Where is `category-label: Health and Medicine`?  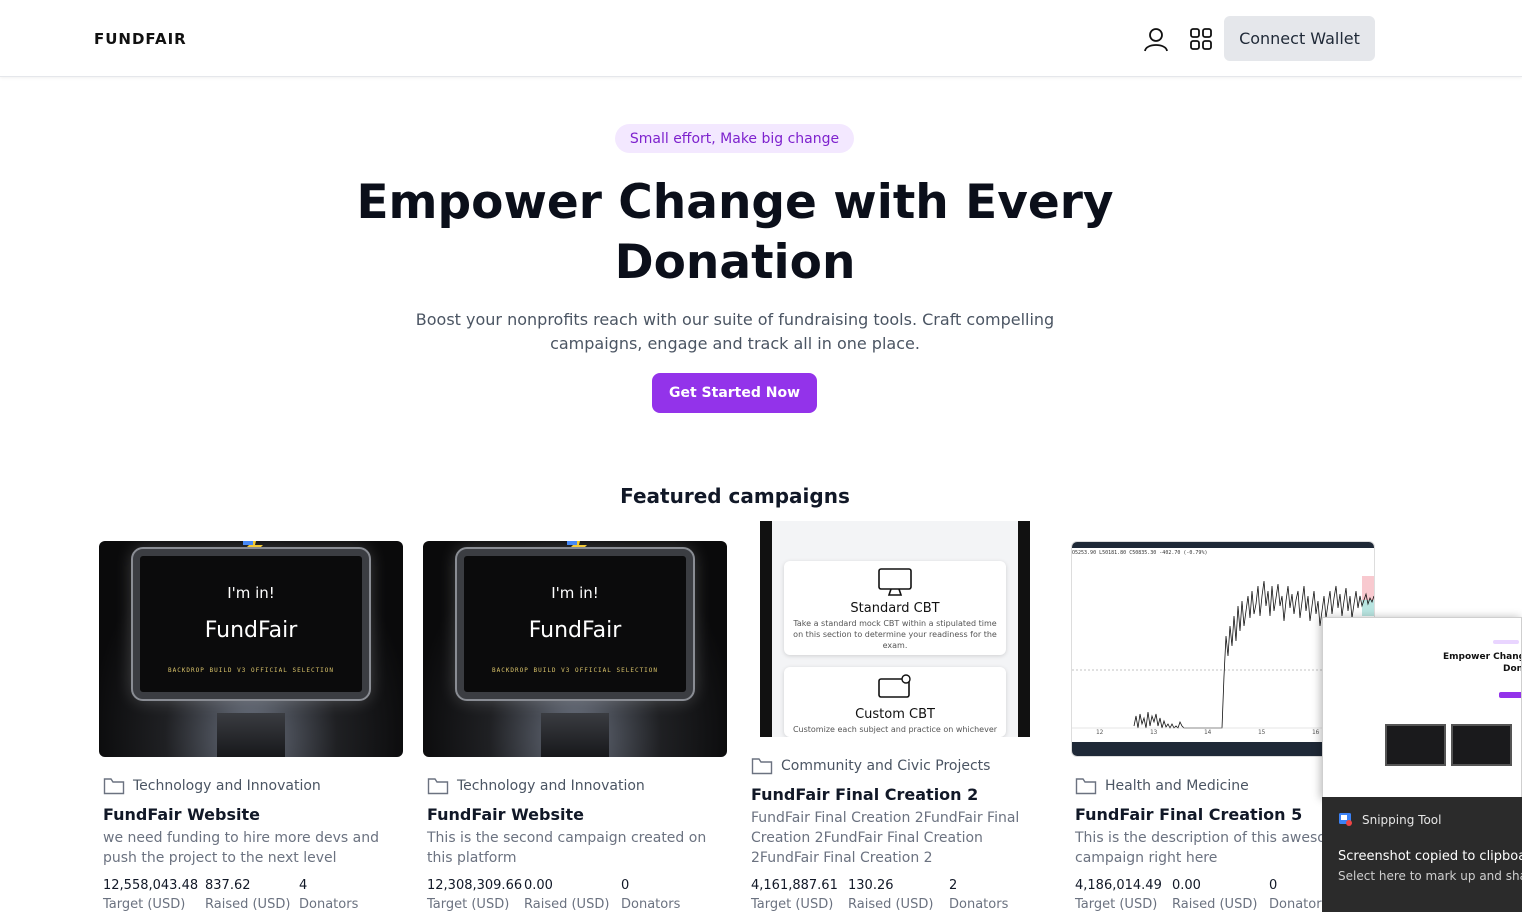
category-label: Health and Medicine is located at coordinates (1177, 786).